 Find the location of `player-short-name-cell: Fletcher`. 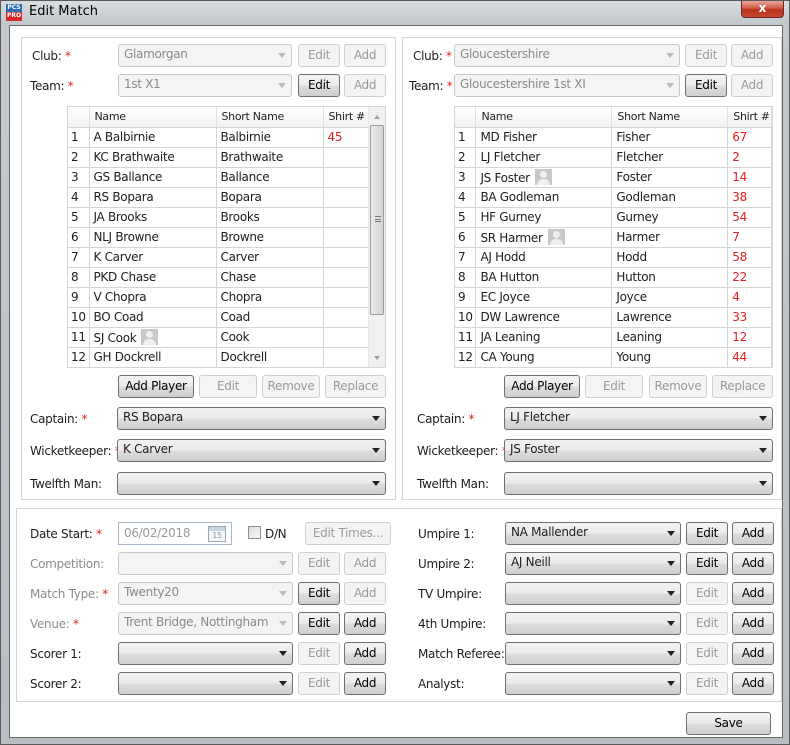

player-short-name-cell: Fletcher is located at coordinates (670, 157).